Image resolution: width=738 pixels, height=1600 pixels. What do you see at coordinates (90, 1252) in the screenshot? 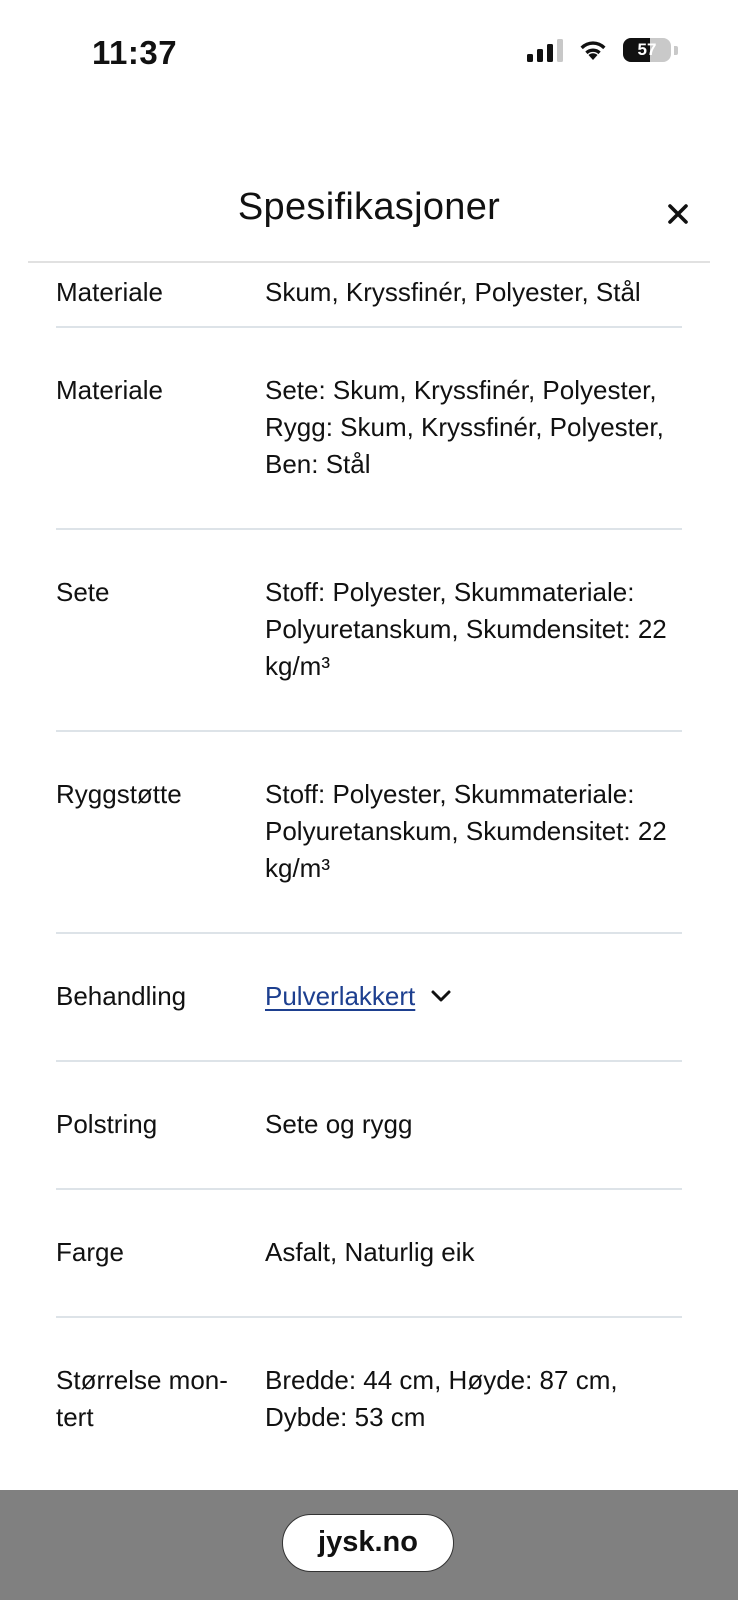
I see `spec-label: Farge` at bounding box center [90, 1252].